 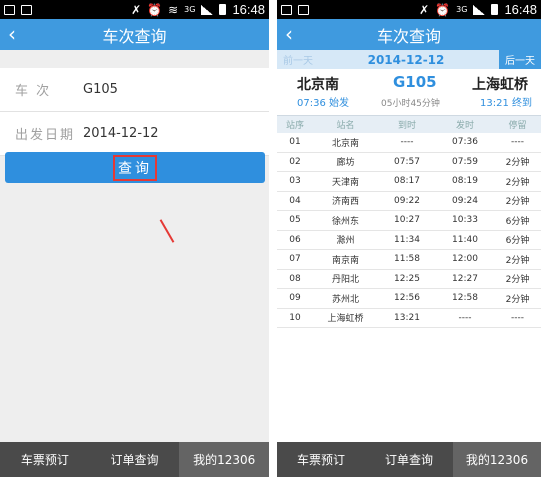 I want to click on arrival-cell: 12:56, so click(x=407, y=298).